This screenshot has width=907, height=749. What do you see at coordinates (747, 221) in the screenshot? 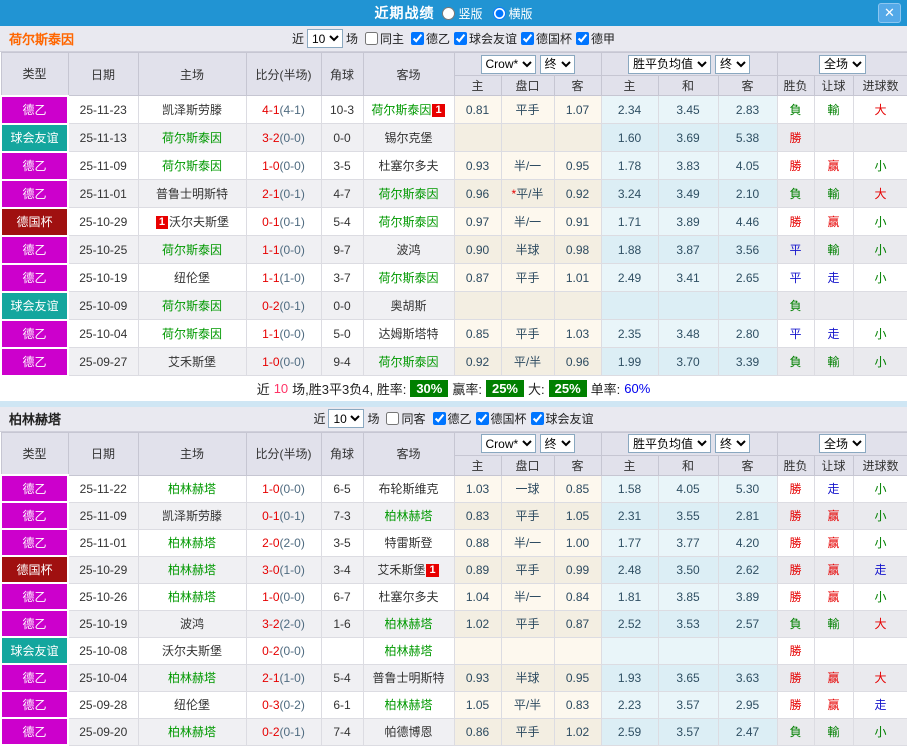
I see `avg-away-odds-cell: 4.46` at bounding box center [747, 221].